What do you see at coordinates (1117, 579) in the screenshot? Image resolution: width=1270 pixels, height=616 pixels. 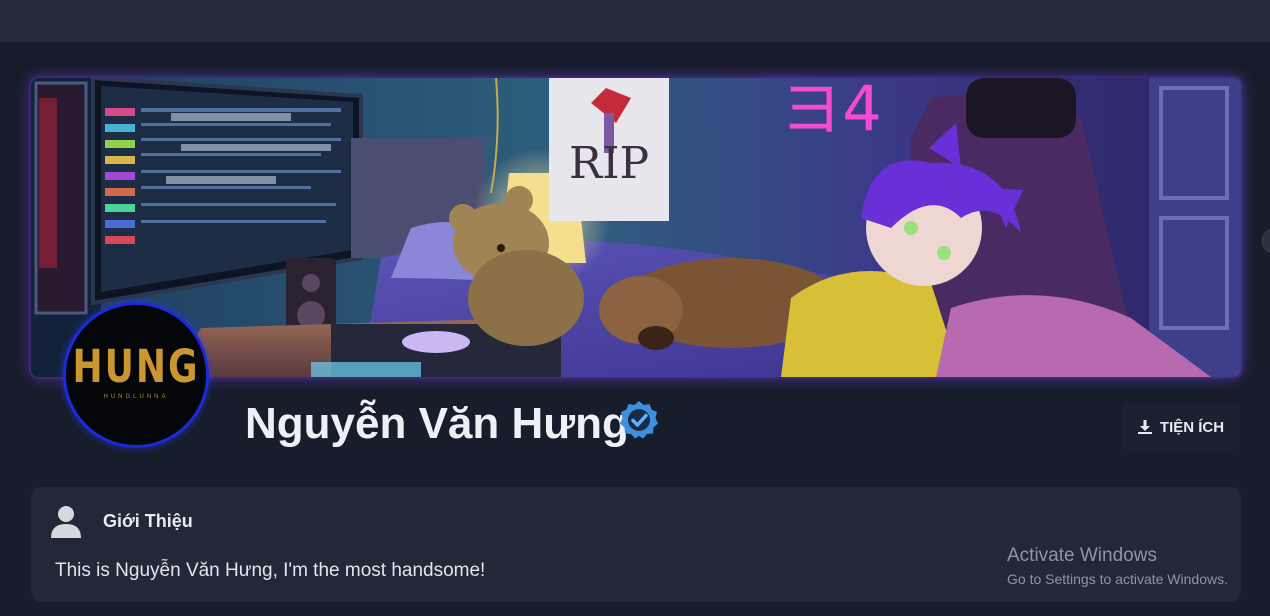 I see `watermark-subtitle: Go to Settings to activate Windows.` at bounding box center [1117, 579].